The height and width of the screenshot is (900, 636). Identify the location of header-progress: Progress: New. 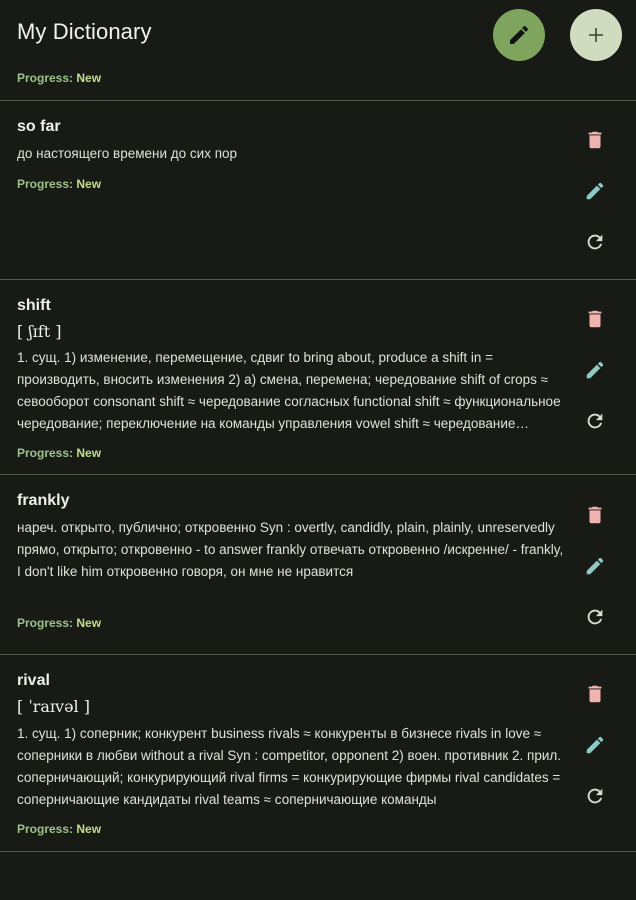
(59, 78).